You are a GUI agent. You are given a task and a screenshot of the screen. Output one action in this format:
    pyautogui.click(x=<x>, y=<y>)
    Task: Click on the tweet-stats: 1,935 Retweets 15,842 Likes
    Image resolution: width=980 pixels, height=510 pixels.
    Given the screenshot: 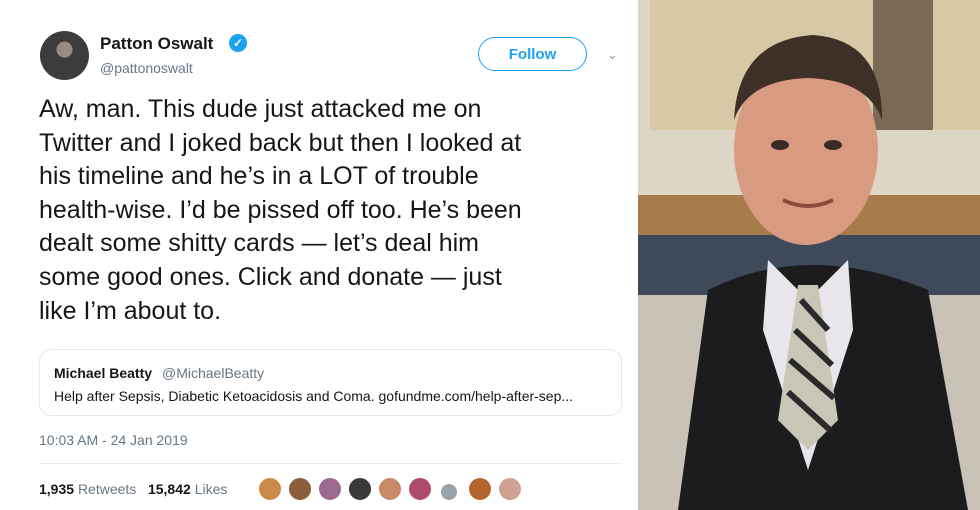 What is the action you would take?
    pyautogui.click(x=133, y=489)
    